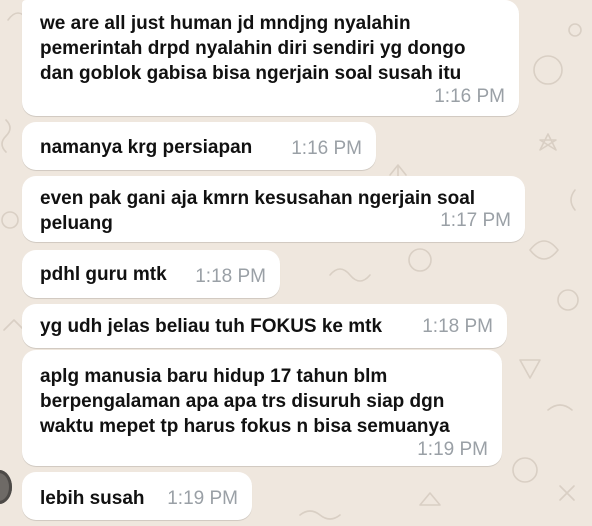  I want to click on message-bubble: pdhl guru mtk 1:18 PM, so click(151, 274).